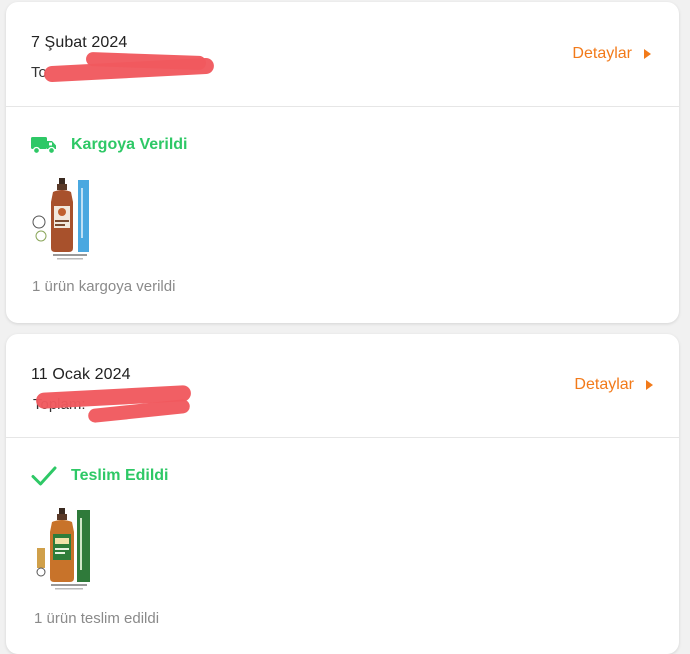 This screenshot has width=690, height=654. I want to click on order-status: Teslim Edildi, so click(100, 476).